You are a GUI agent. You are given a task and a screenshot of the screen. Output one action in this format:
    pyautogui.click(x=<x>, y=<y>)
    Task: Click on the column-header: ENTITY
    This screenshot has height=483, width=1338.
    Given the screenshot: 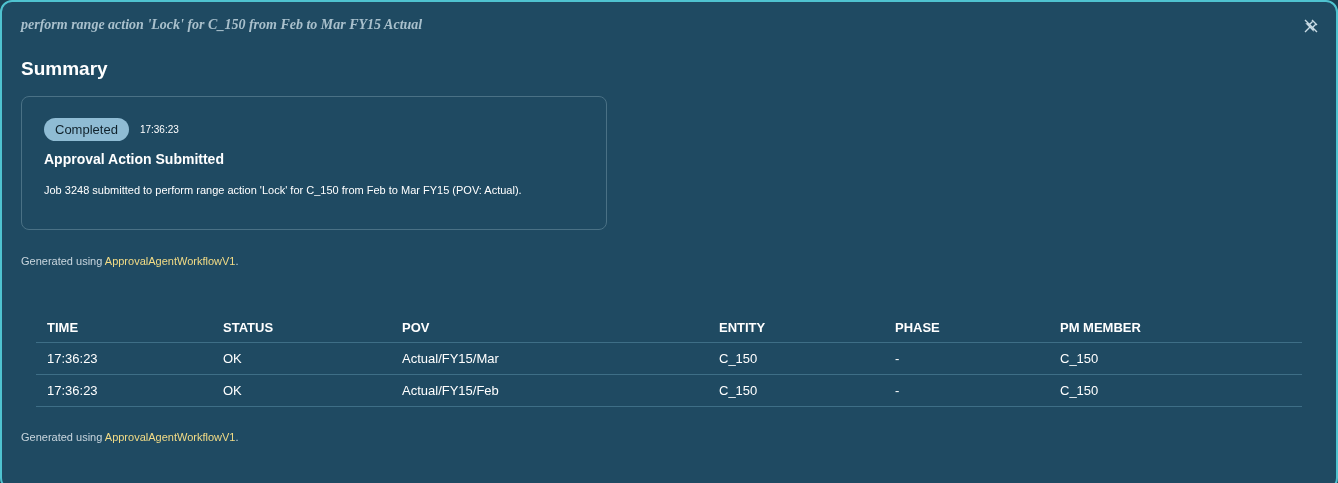 What is the action you would take?
    pyautogui.click(x=743, y=327)
    